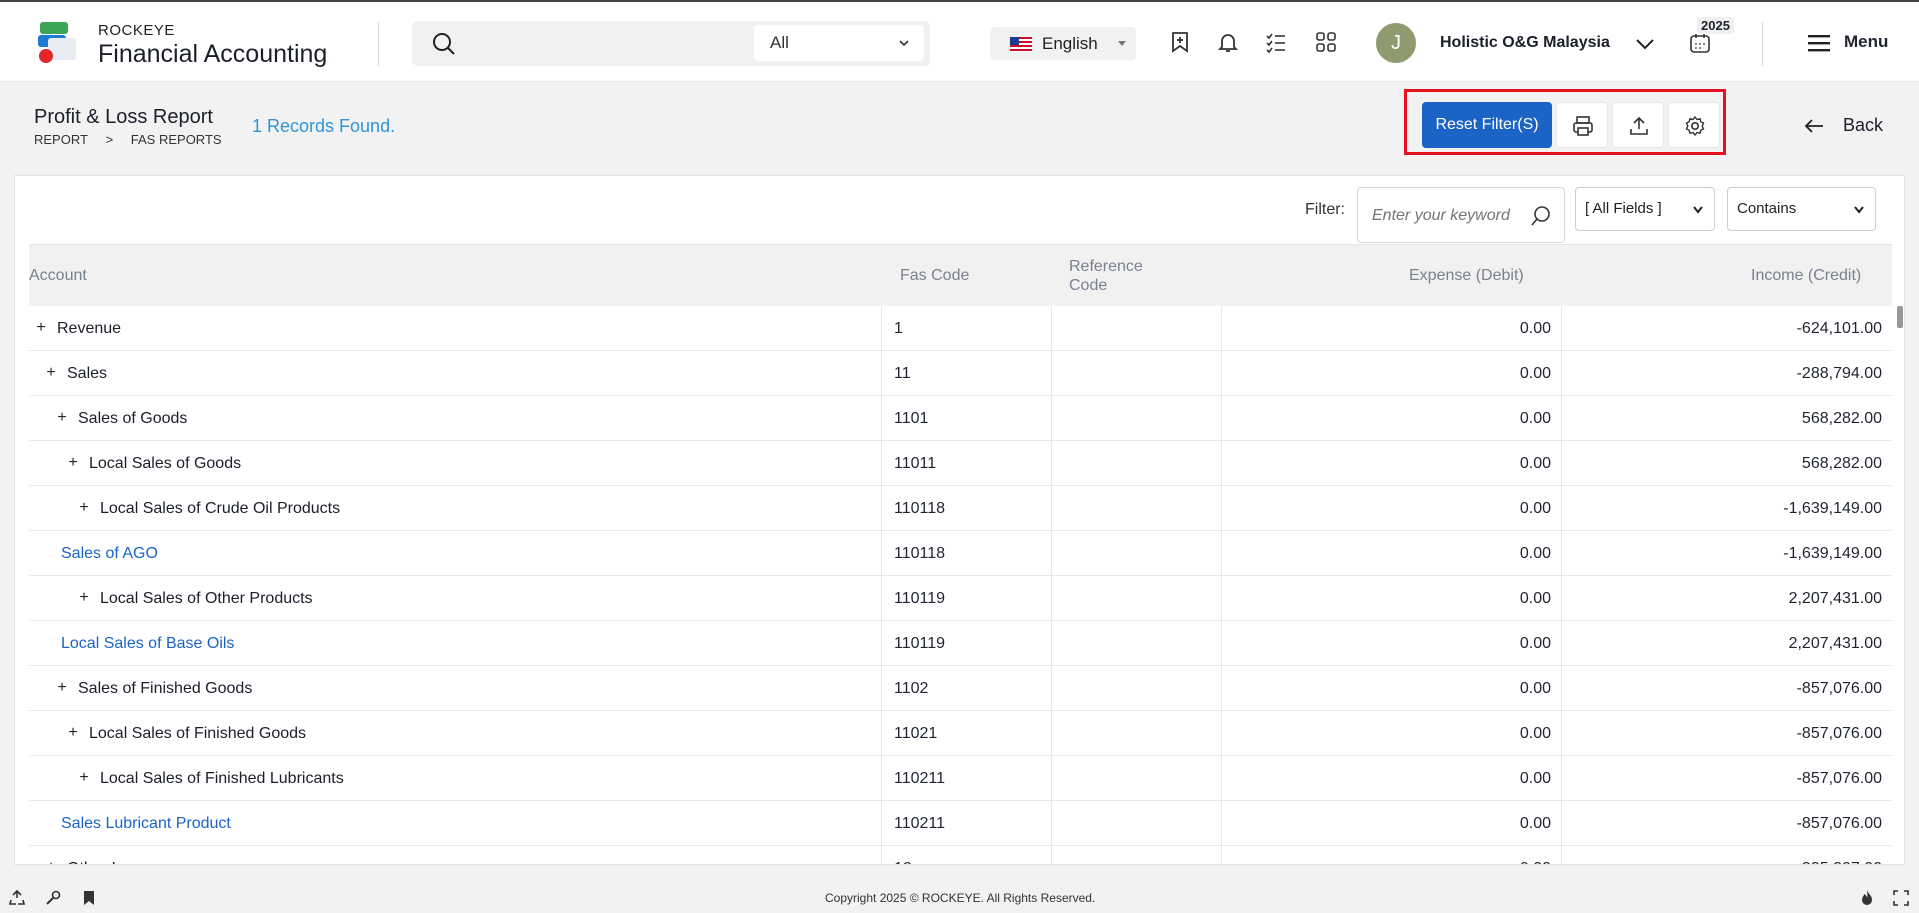  Describe the element at coordinates (960, 373) in the screenshot. I see `table-row: + Sales 11 0.00 -288,794.00` at that location.